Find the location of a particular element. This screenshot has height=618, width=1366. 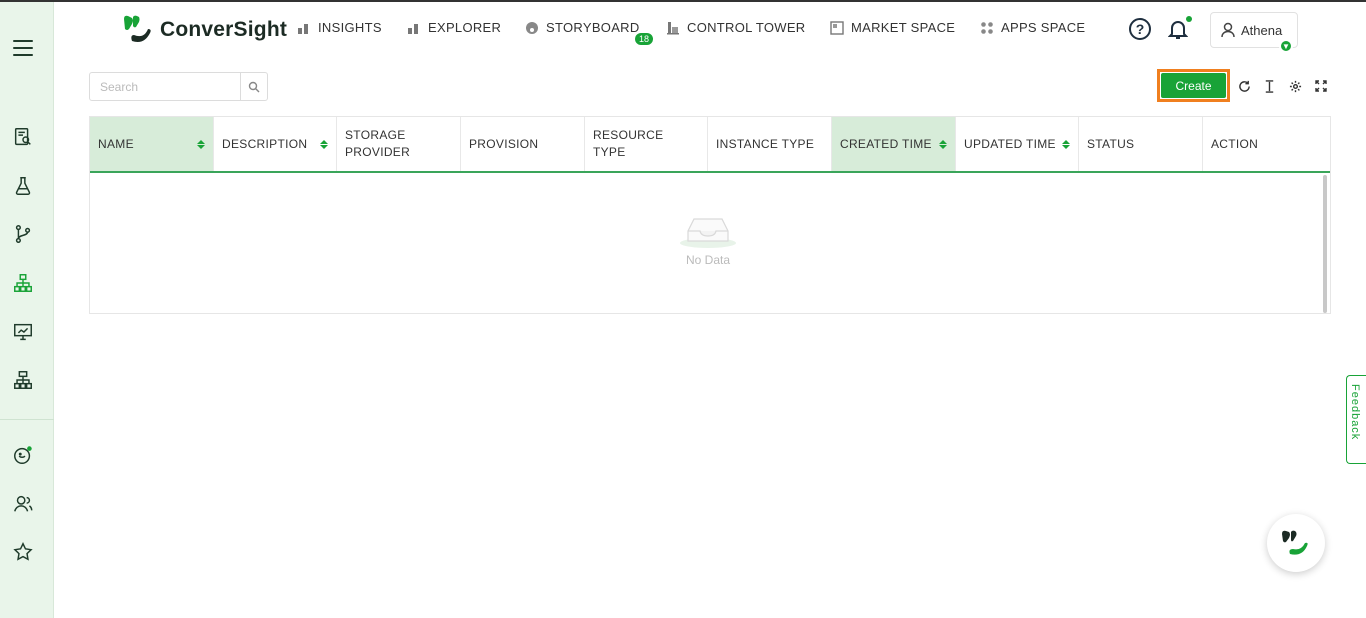

column-header-name: NAME is located at coordinates (152, 144).